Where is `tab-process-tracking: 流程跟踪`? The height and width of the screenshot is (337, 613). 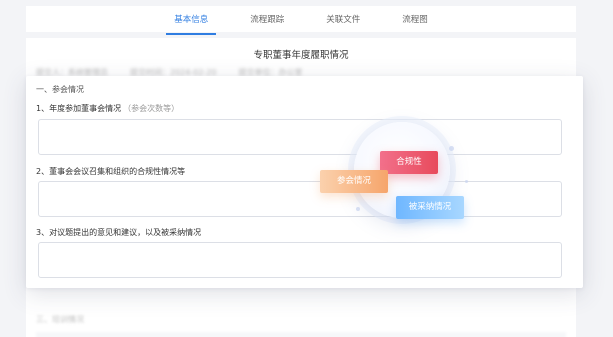 tab-process-tracking: 流程跟踪 is located at coordinates (267, 19).